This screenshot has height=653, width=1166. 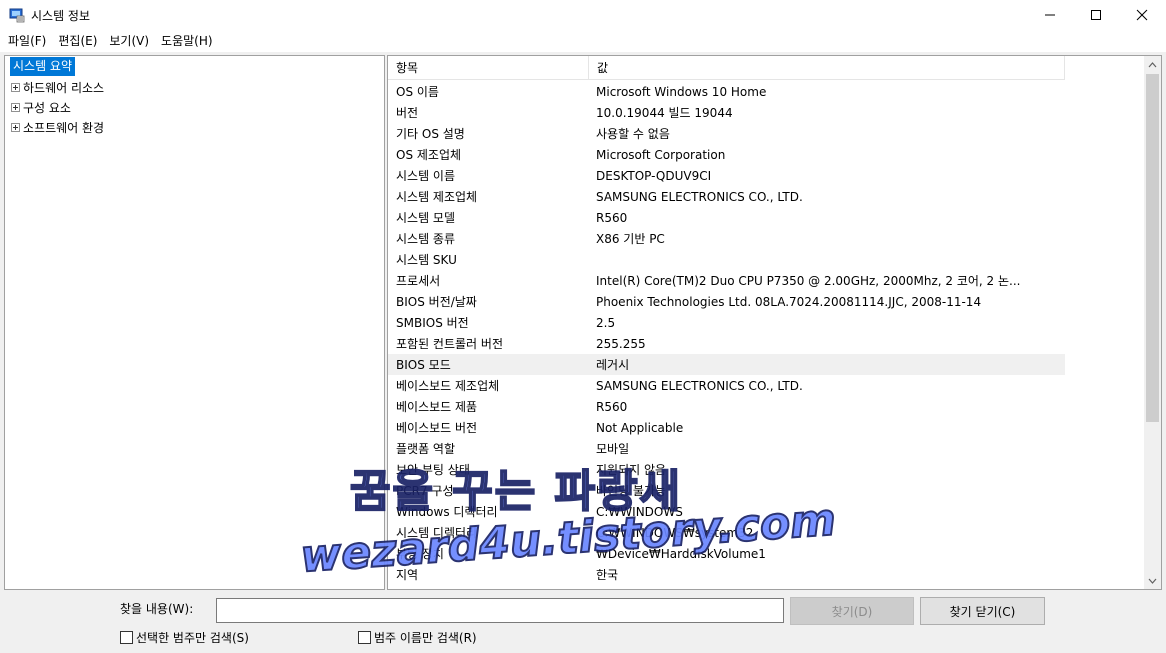 What do you see at coordinates (766, 154) in the screenshot?
I see `list-row: OS 제조업체 Microsoft Corporation` at bounding box center [766, 154].